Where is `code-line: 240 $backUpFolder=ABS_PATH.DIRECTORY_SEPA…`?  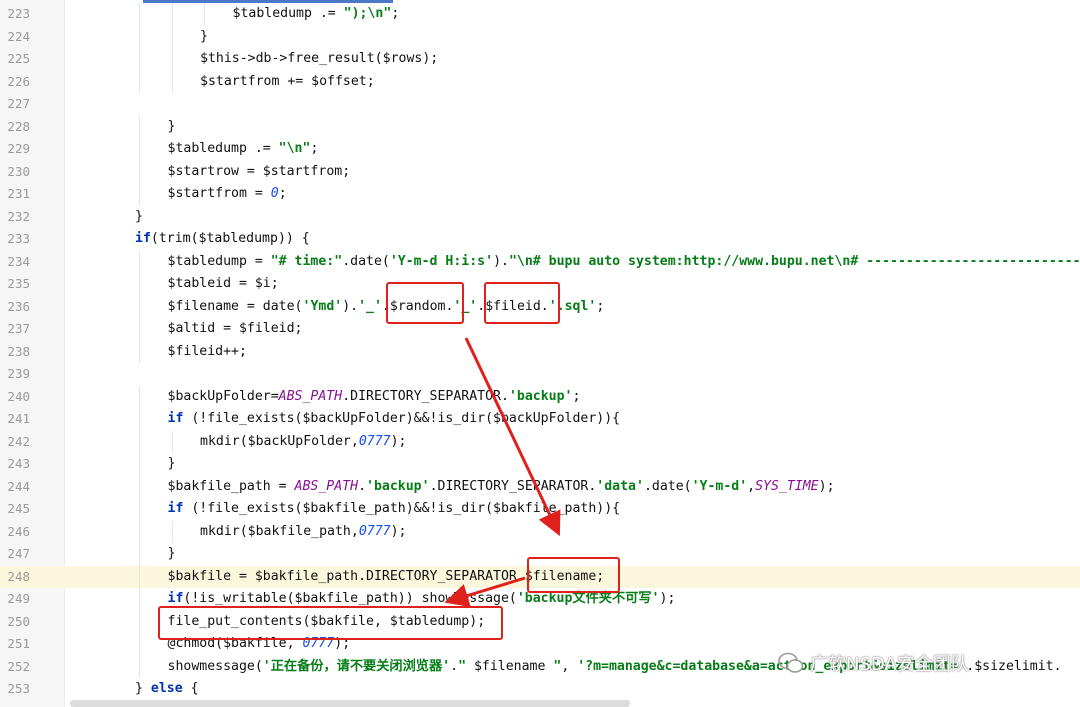
code-line: 240 $backUpFolder=ABS_PATH.DIRECTORY_SEPA… is located at coordinates (540, 396).